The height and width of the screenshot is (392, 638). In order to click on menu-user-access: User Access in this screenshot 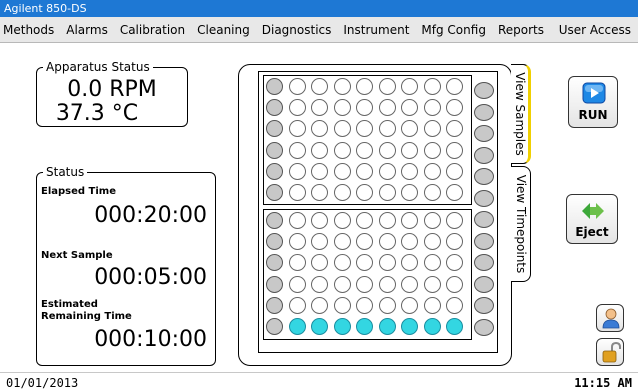, I will do `click(595, 30)`.